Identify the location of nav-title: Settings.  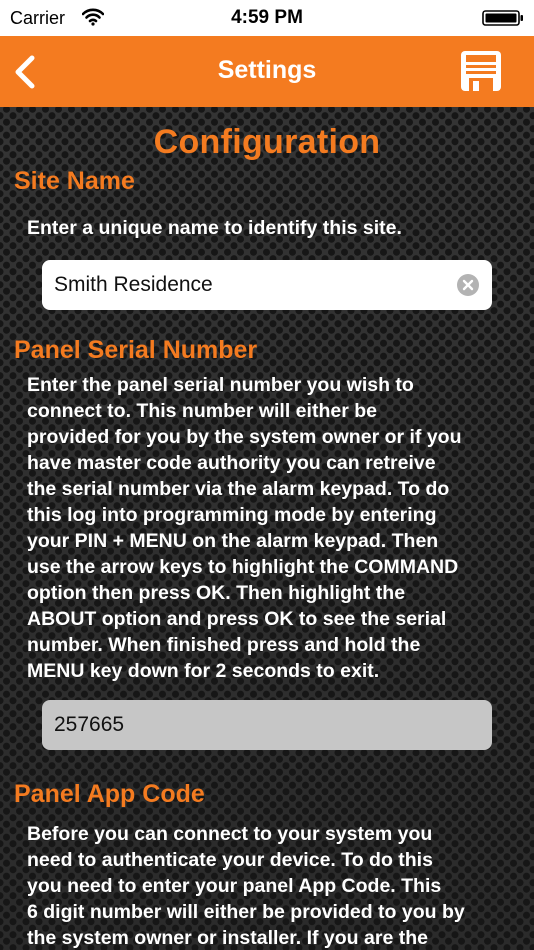
(267, 70).